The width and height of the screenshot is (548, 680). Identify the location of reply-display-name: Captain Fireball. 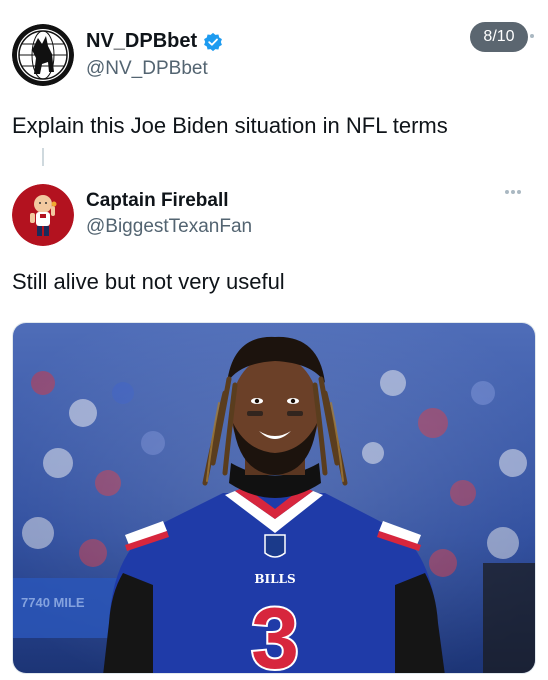
(157, 201).